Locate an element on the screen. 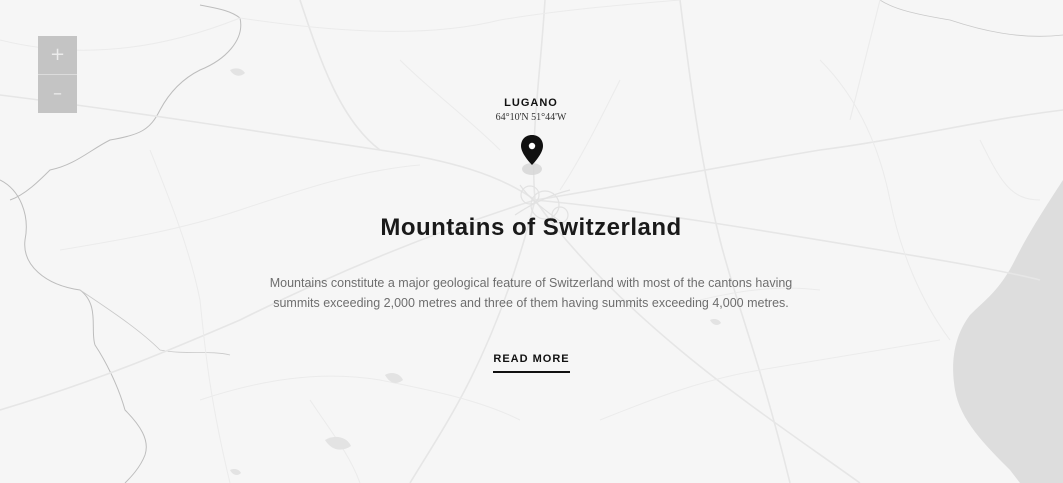  zoom-control: + – is located at coordinates (57, 75).